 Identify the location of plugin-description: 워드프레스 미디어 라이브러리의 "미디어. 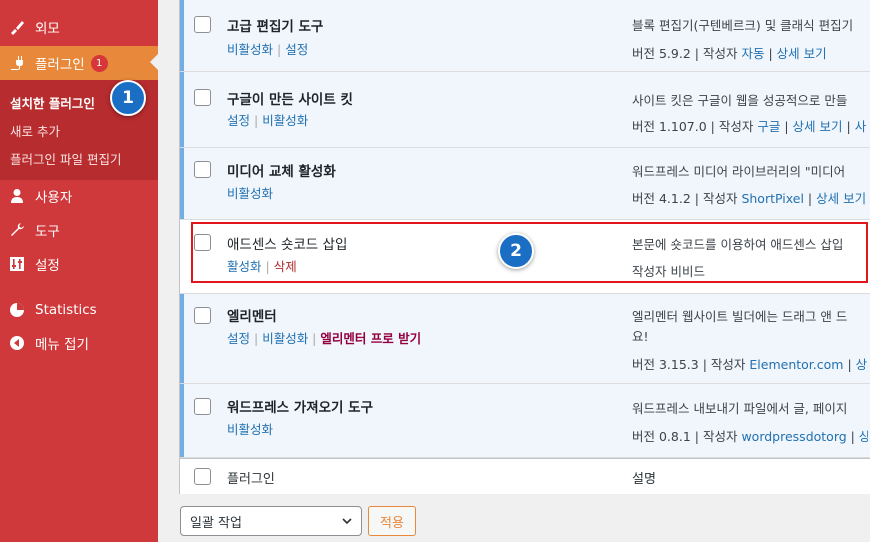
(739, 171).